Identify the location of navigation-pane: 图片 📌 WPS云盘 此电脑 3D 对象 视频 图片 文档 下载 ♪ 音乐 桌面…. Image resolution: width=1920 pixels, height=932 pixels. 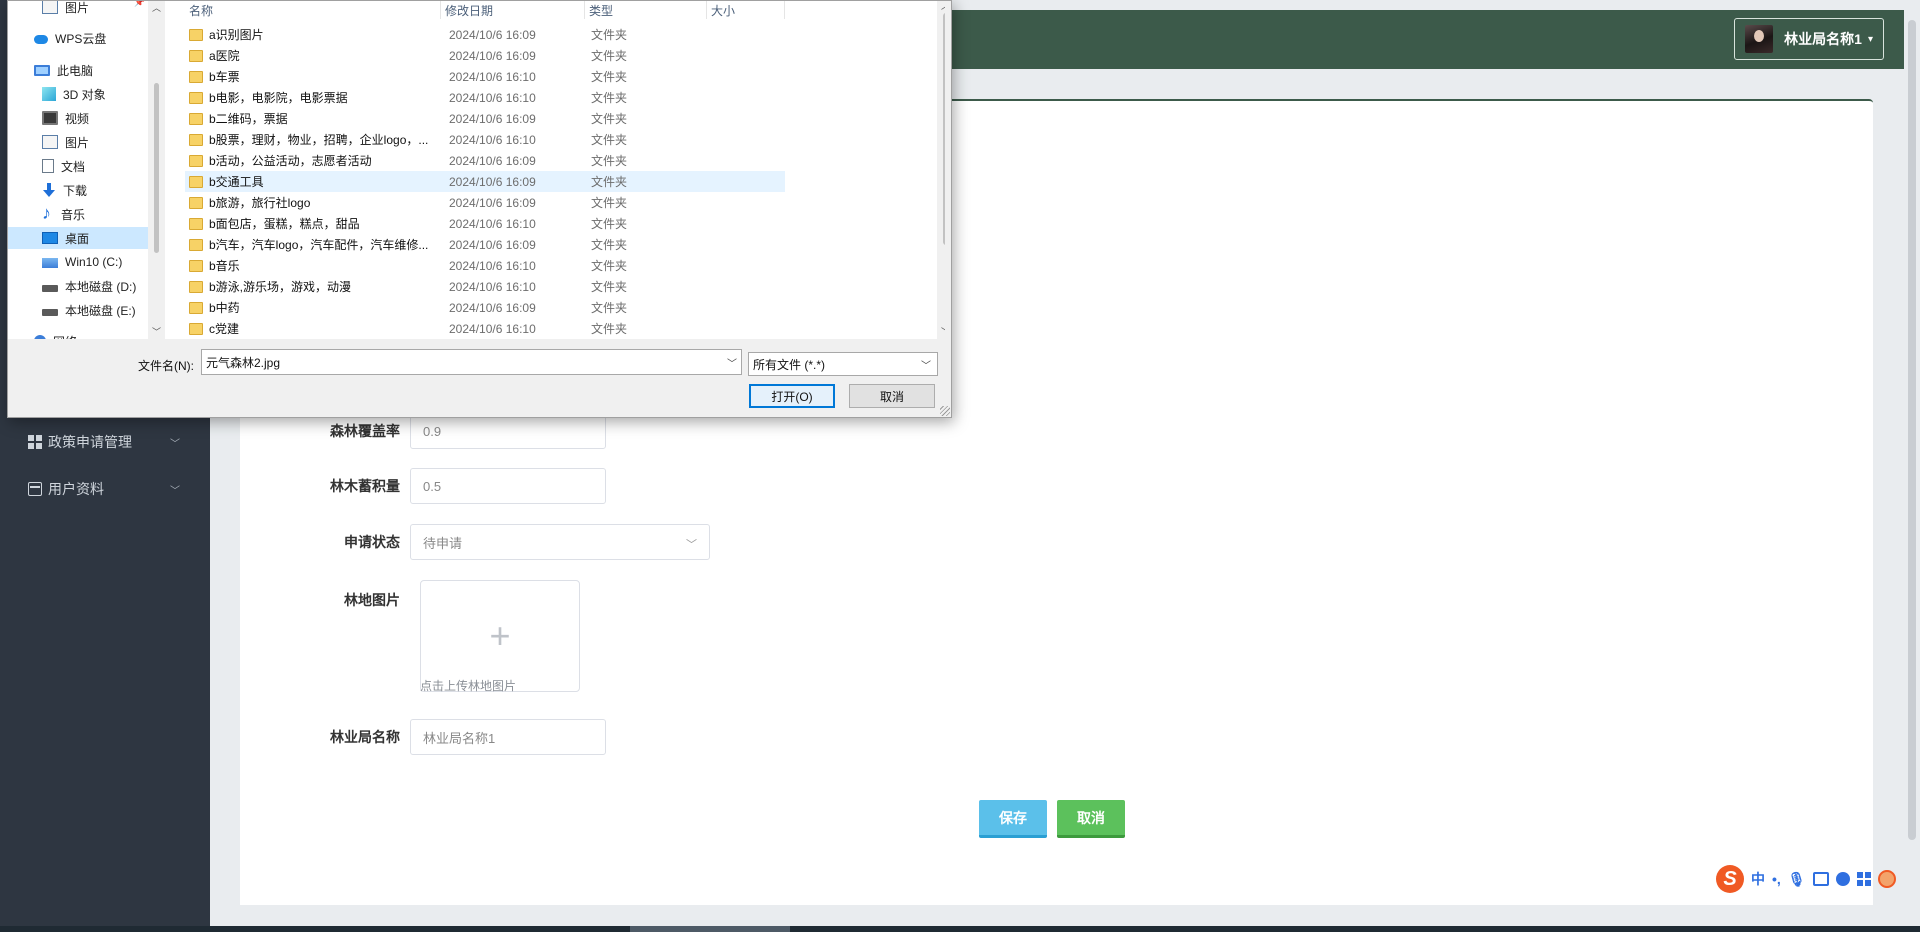
(78, 170).